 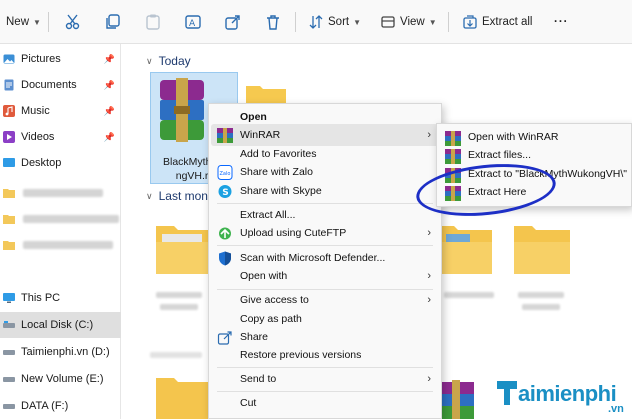 I want to click on documents-icon, so click(x=9, y=85).